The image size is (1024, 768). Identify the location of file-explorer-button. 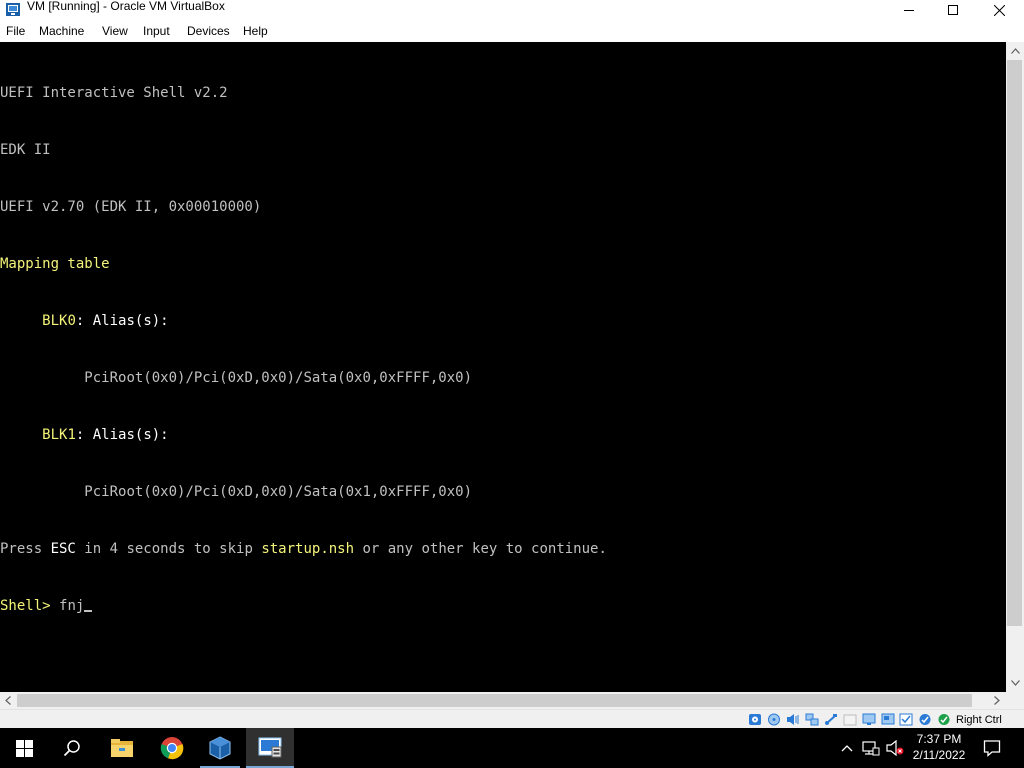
(122, 748).